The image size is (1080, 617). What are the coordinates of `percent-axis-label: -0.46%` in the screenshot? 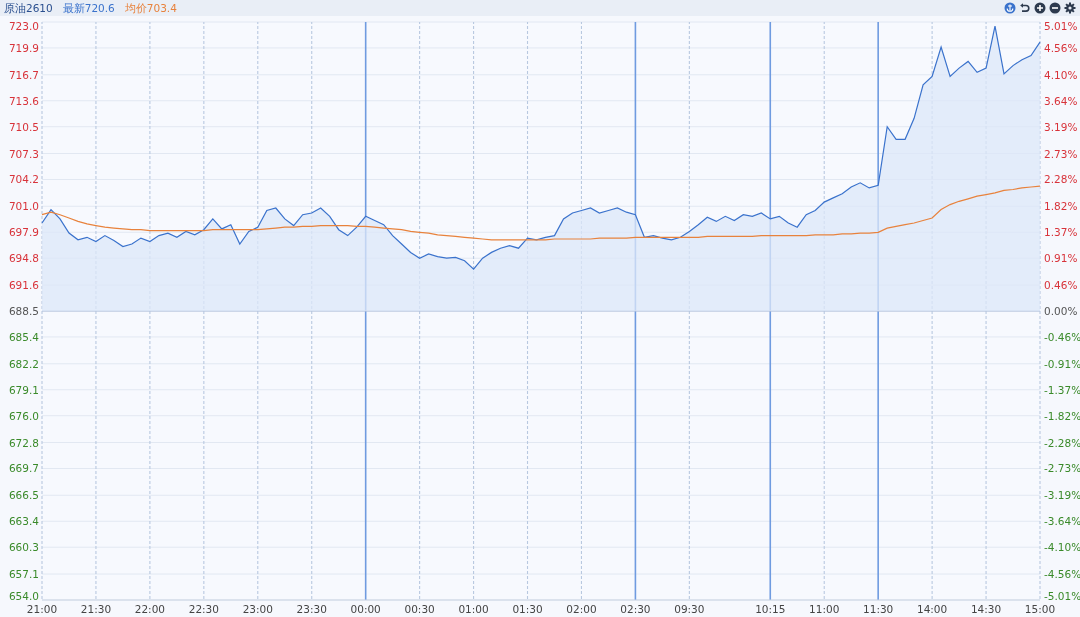 It's located at (1062, 336).